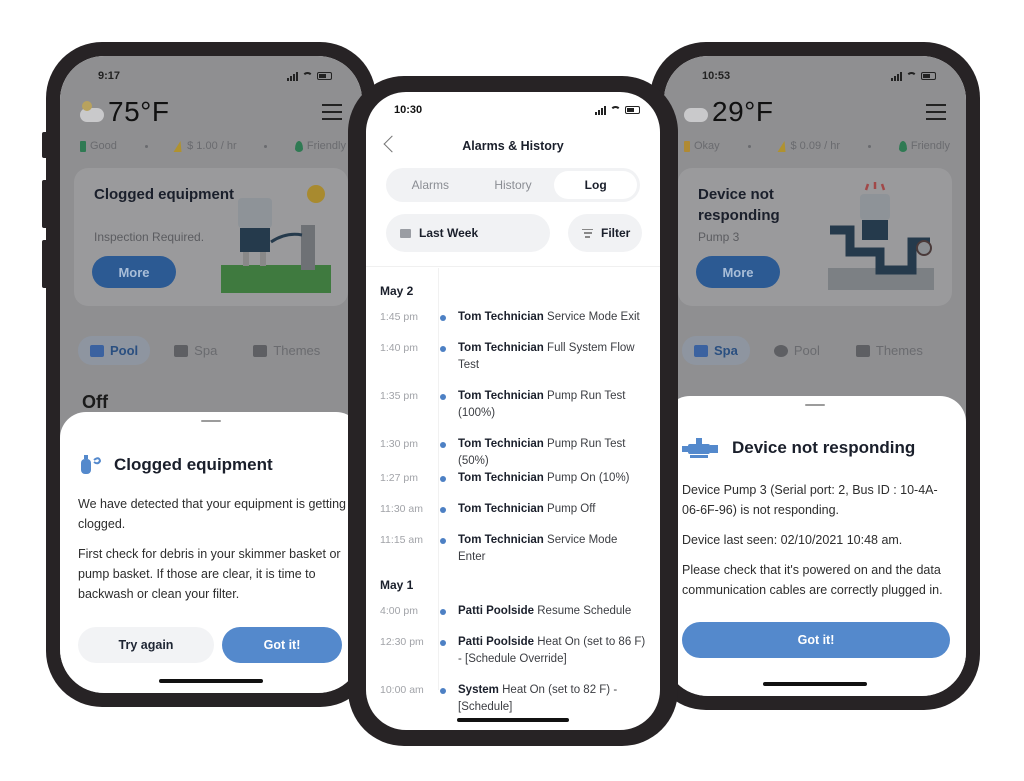  Describe the element at coordinates (146, 645) in the screenshot. I see `try-again-button: Try again` at that location.